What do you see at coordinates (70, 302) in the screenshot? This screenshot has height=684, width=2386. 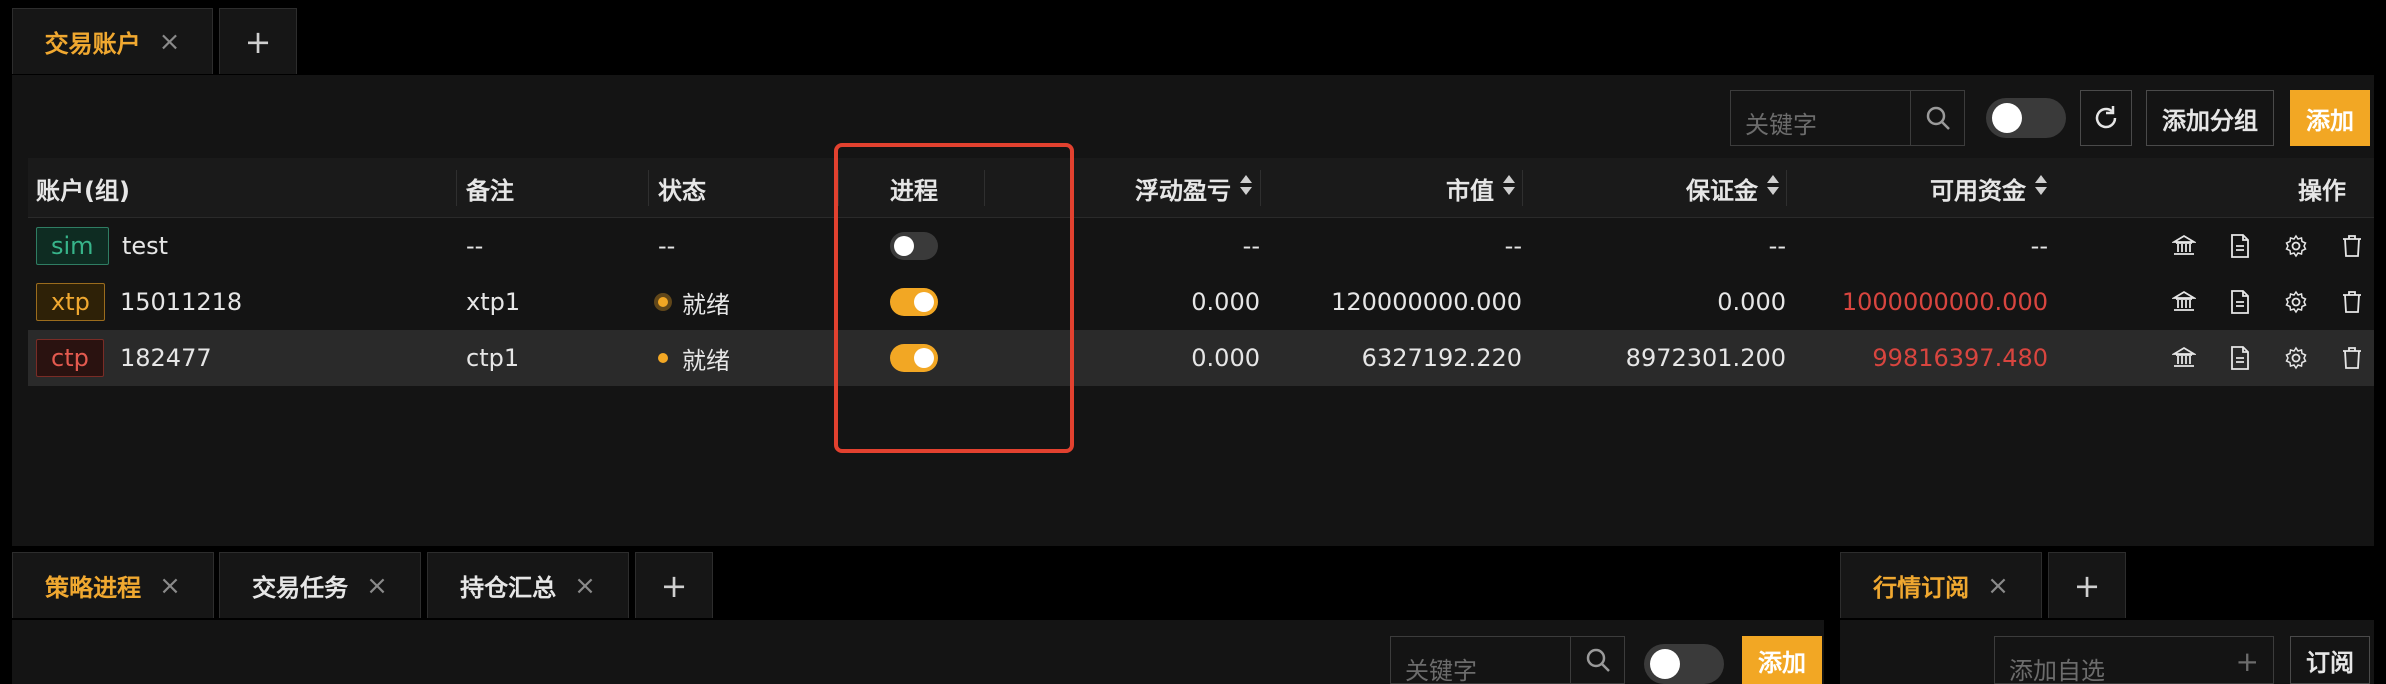 I see `account-type-tag: xtp` at bounding box center [70, 302].